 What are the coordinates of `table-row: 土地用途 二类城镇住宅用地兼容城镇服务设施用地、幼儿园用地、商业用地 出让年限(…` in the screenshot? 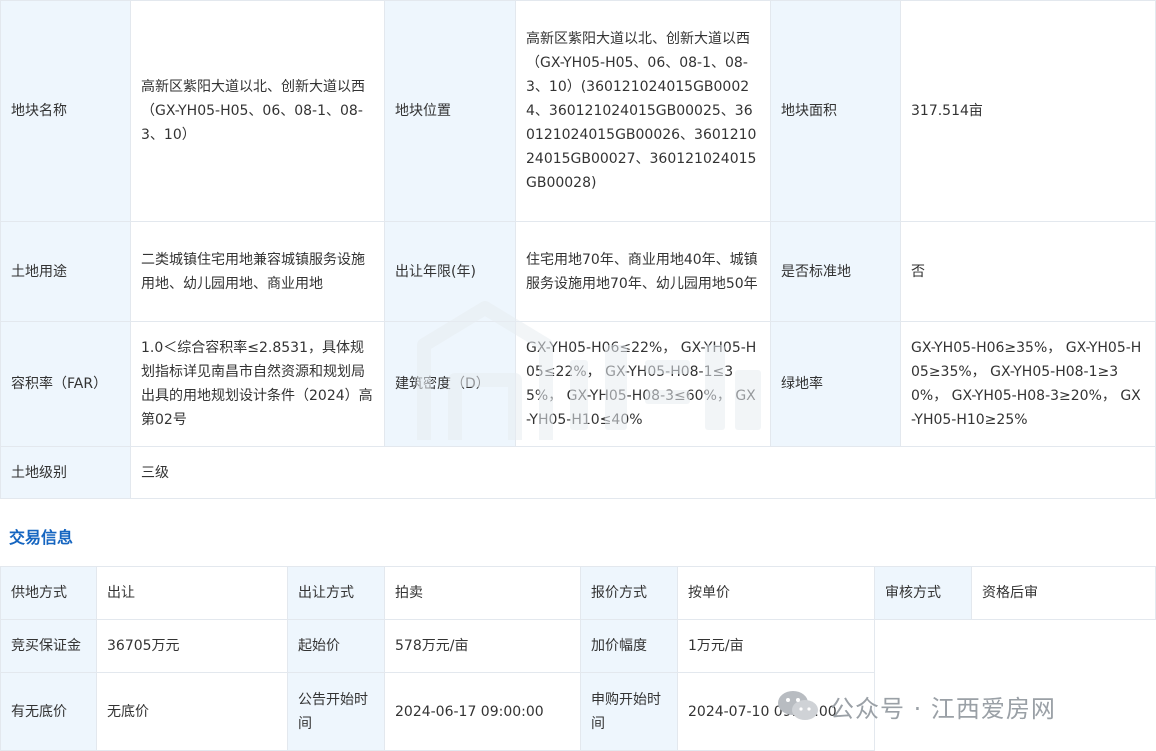 It's located at (578, 271).